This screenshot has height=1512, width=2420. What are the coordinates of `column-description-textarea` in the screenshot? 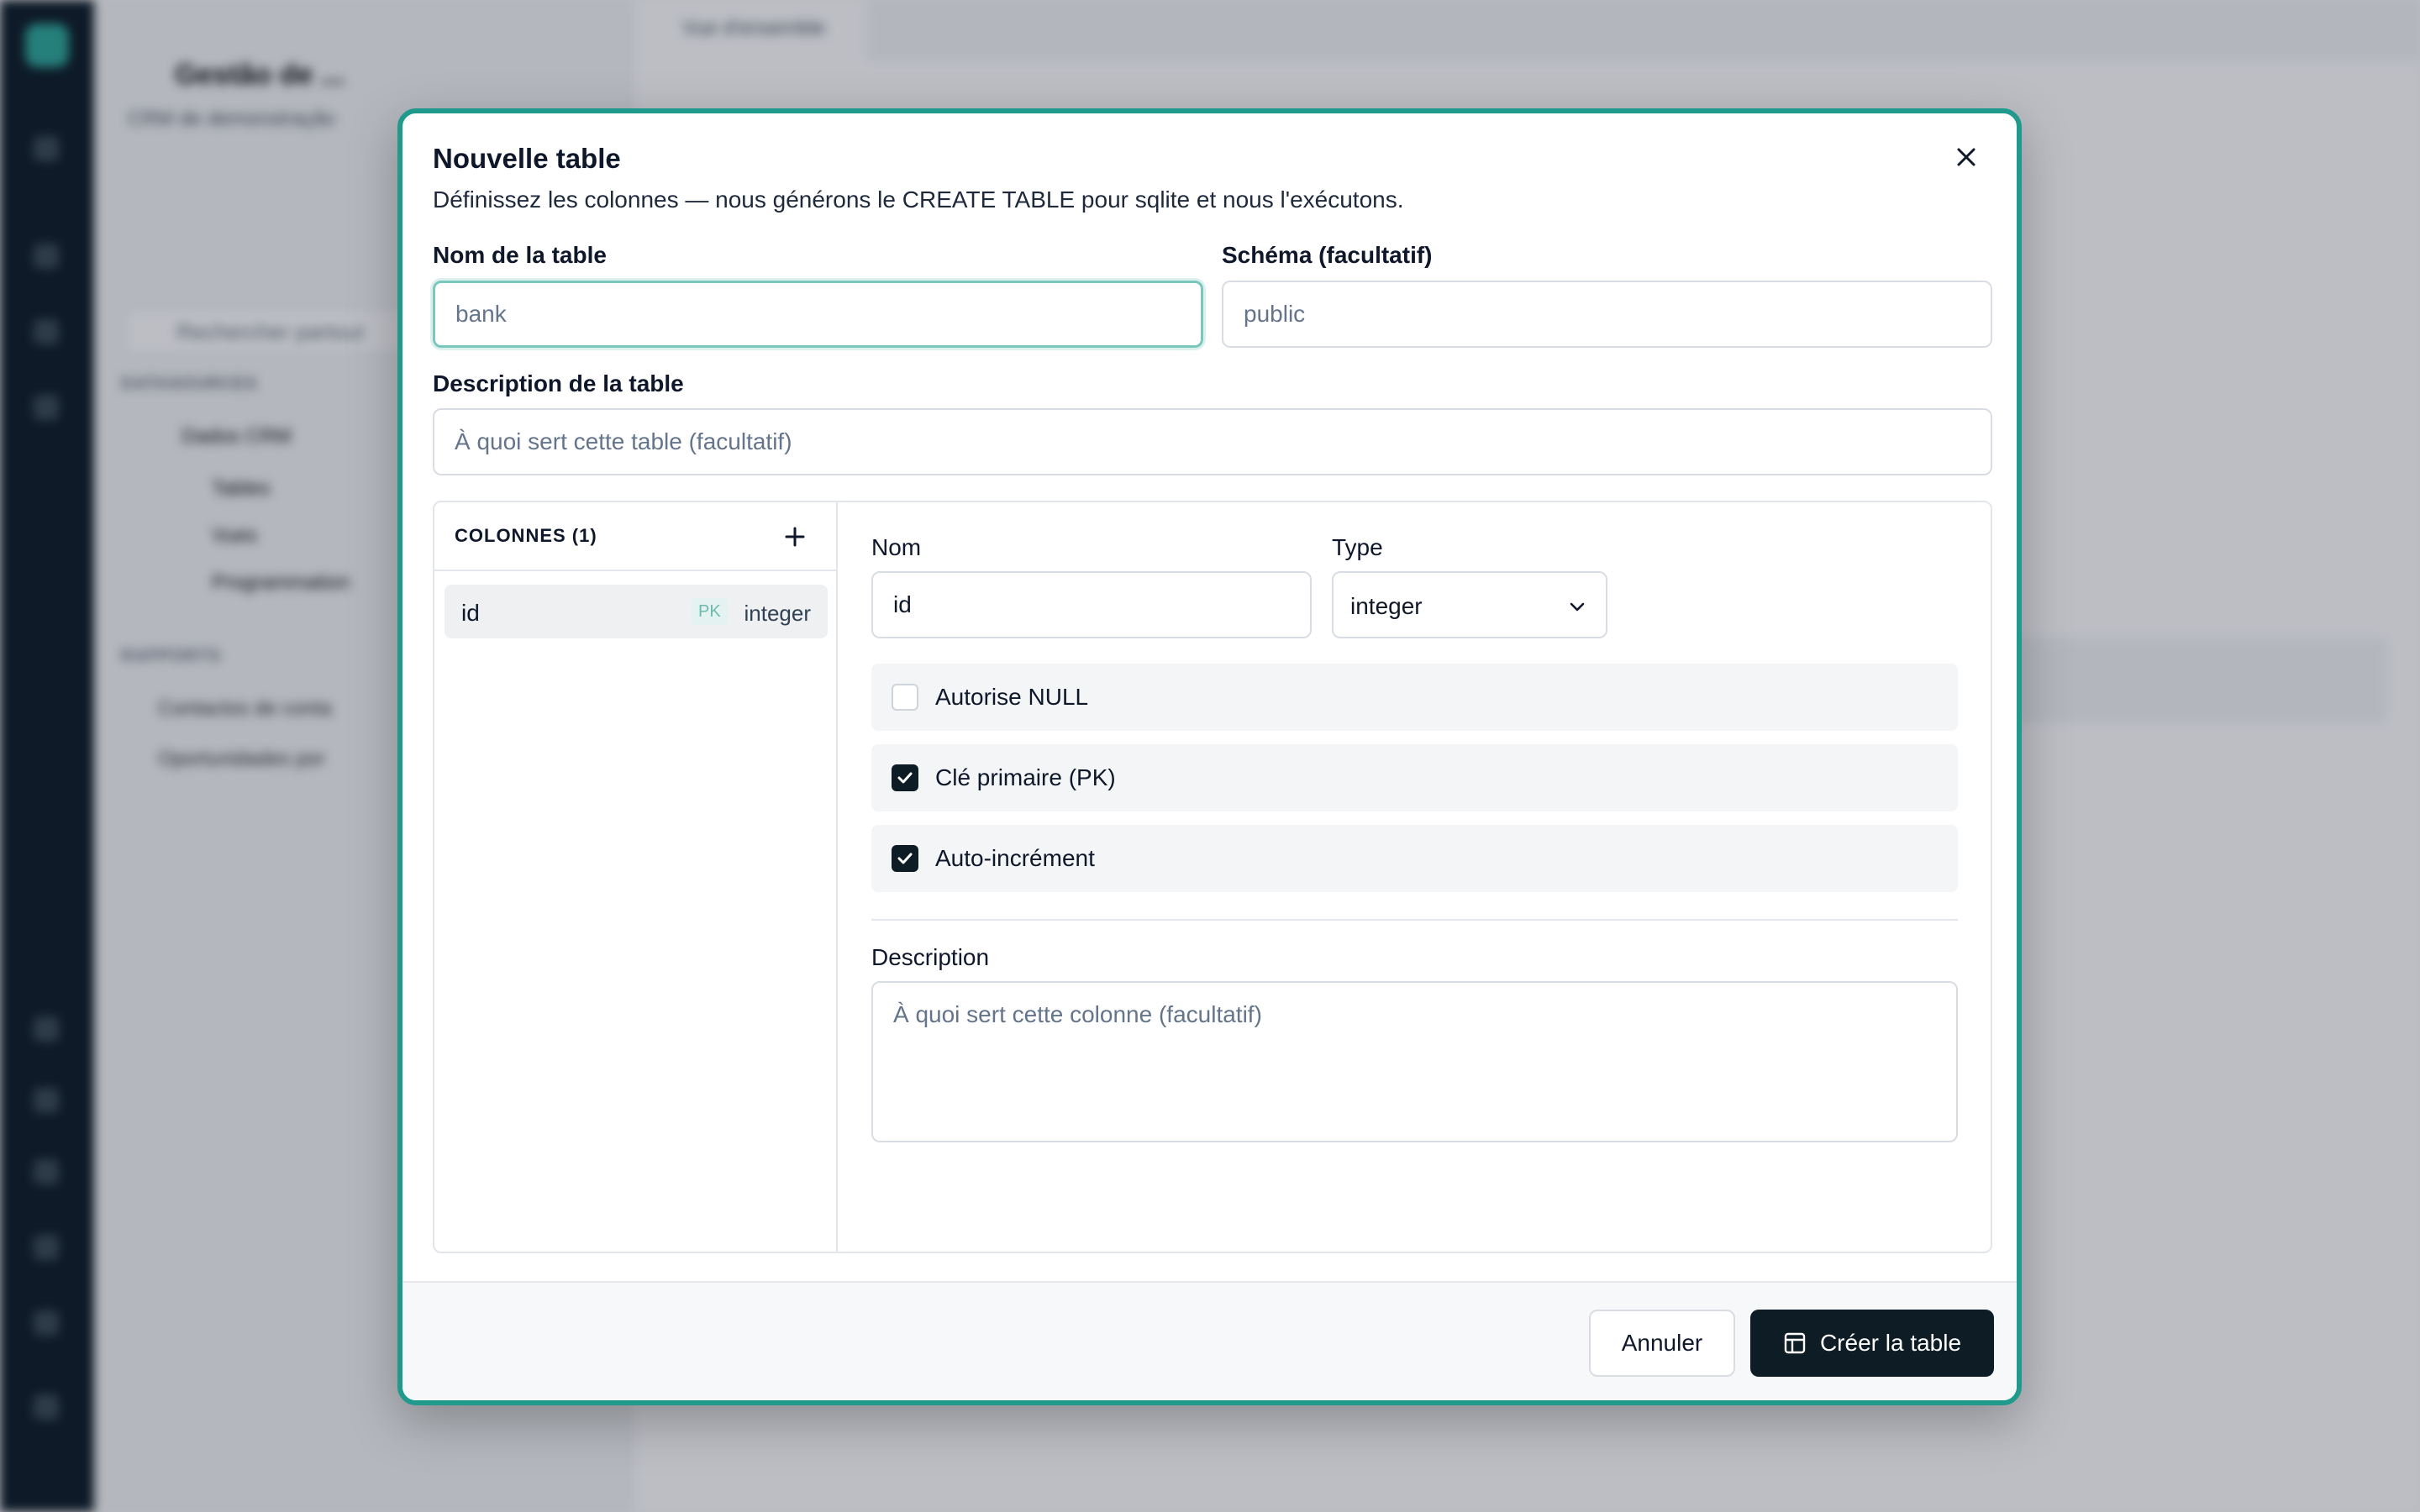 It's located at (1414, 1061).